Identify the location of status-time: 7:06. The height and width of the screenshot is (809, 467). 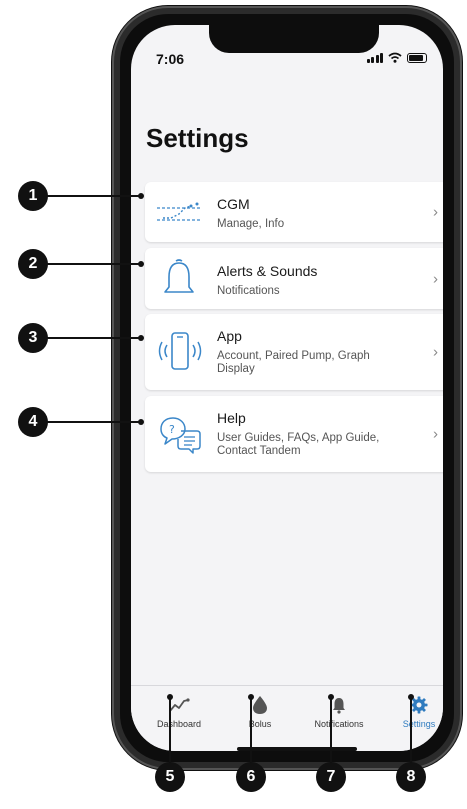
(170, 59).